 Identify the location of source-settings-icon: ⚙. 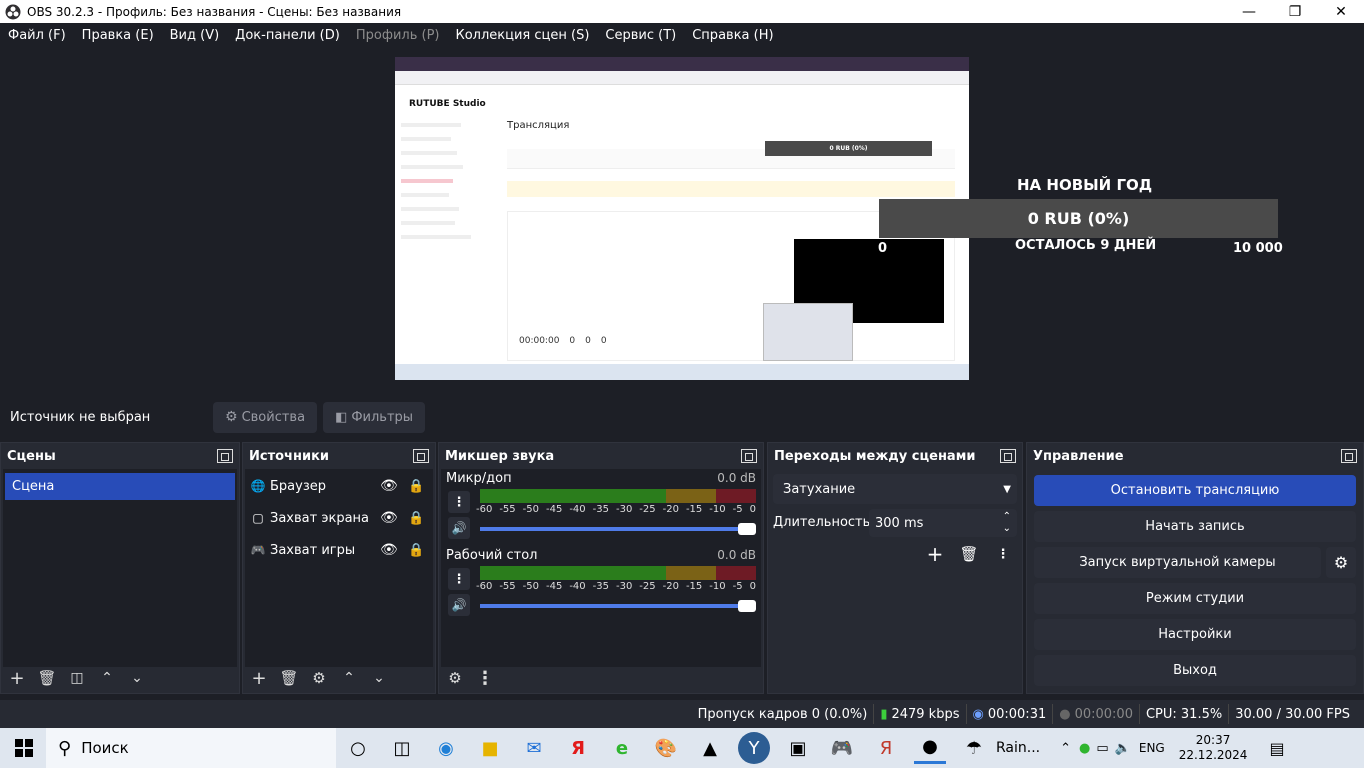
(319, 678).